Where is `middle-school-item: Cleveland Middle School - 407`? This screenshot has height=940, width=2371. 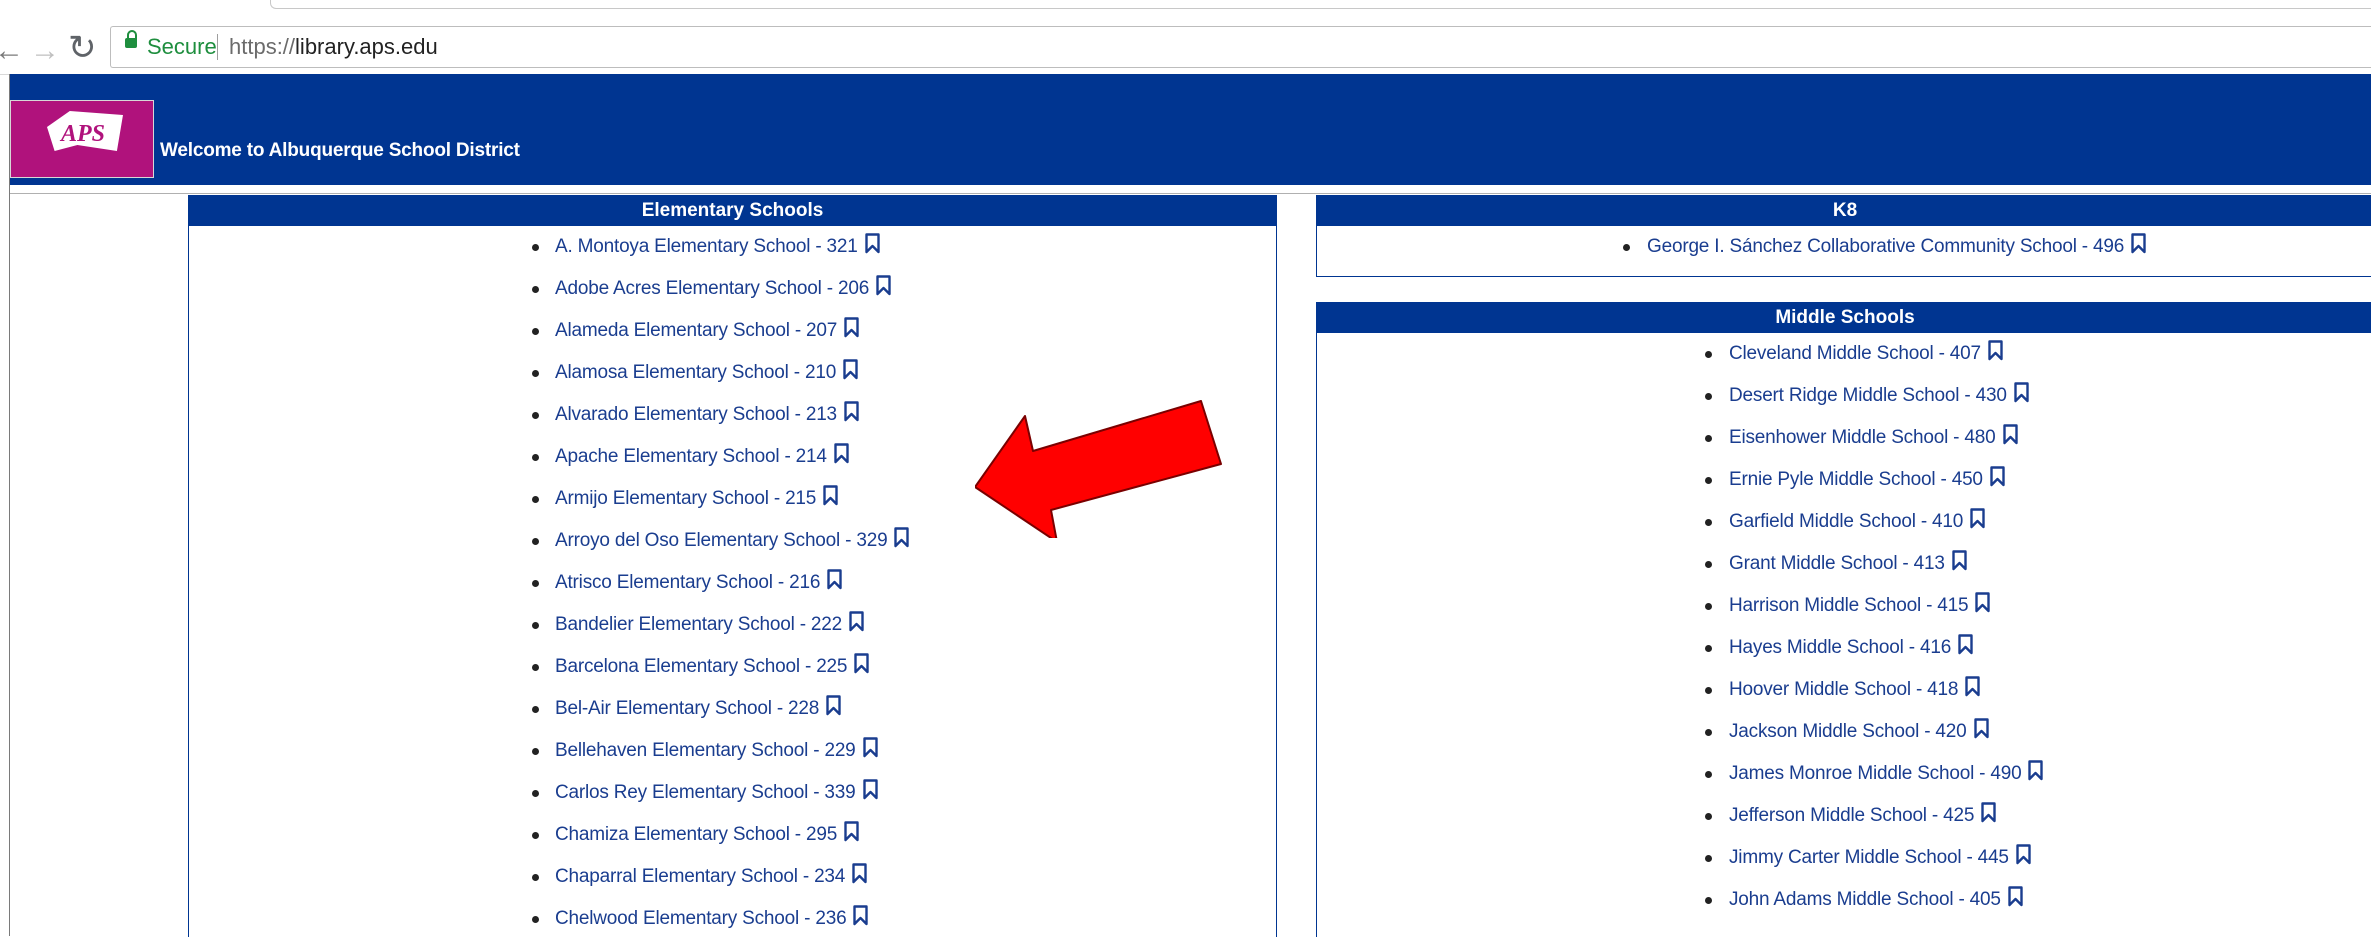
middle-school-item: Cleveland Middle School - 407 is located at coordinates (1844, 354).